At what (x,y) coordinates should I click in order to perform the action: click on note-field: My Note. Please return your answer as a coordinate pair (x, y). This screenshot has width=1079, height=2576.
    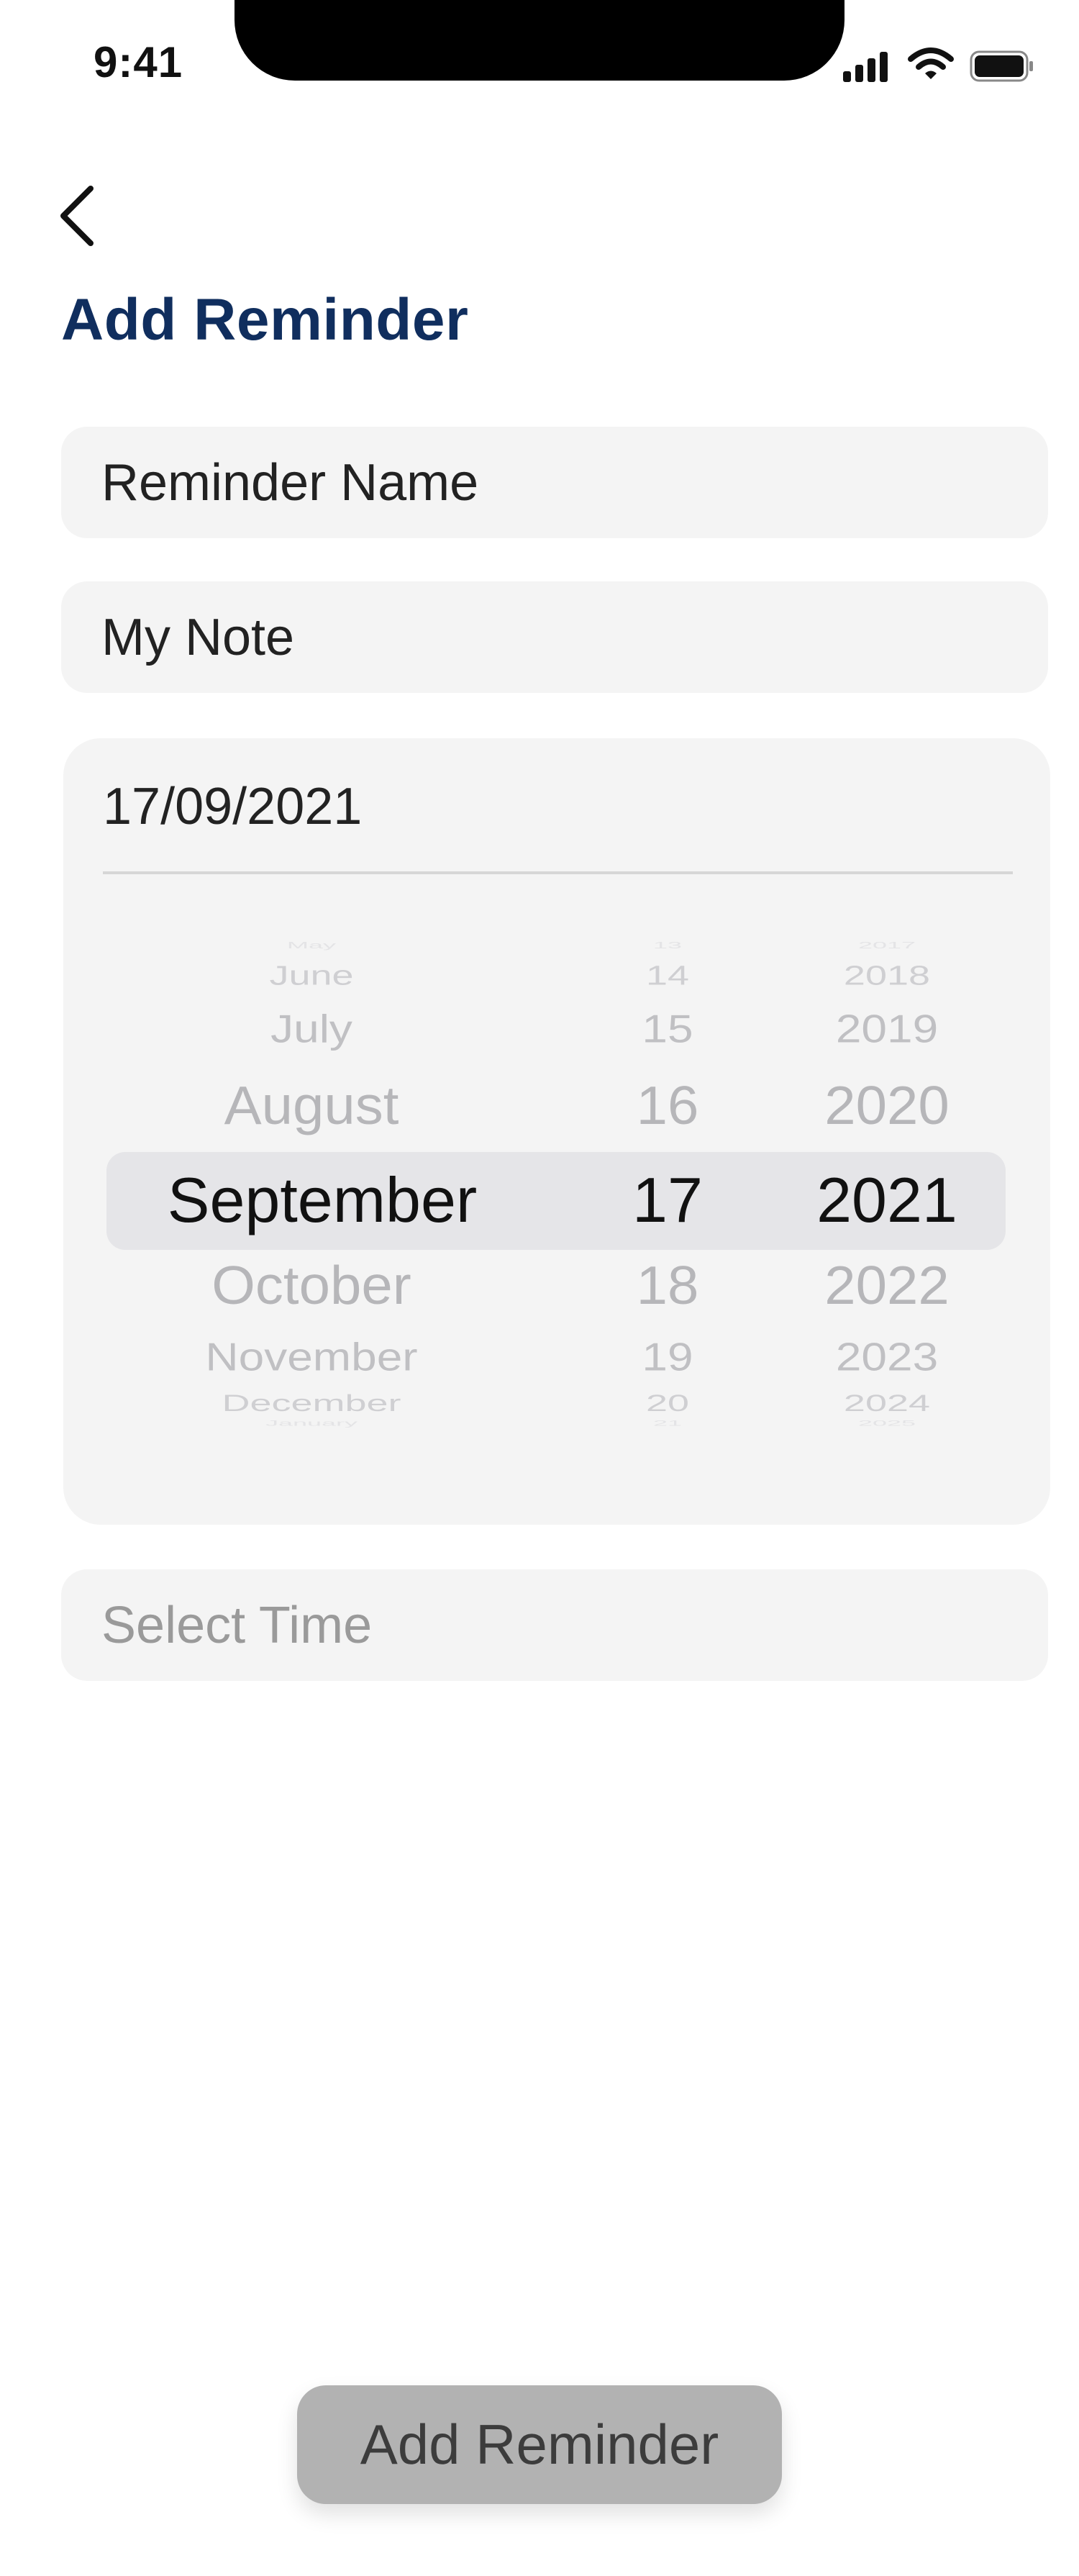
    Looking at the image, I should click on (554, 637).